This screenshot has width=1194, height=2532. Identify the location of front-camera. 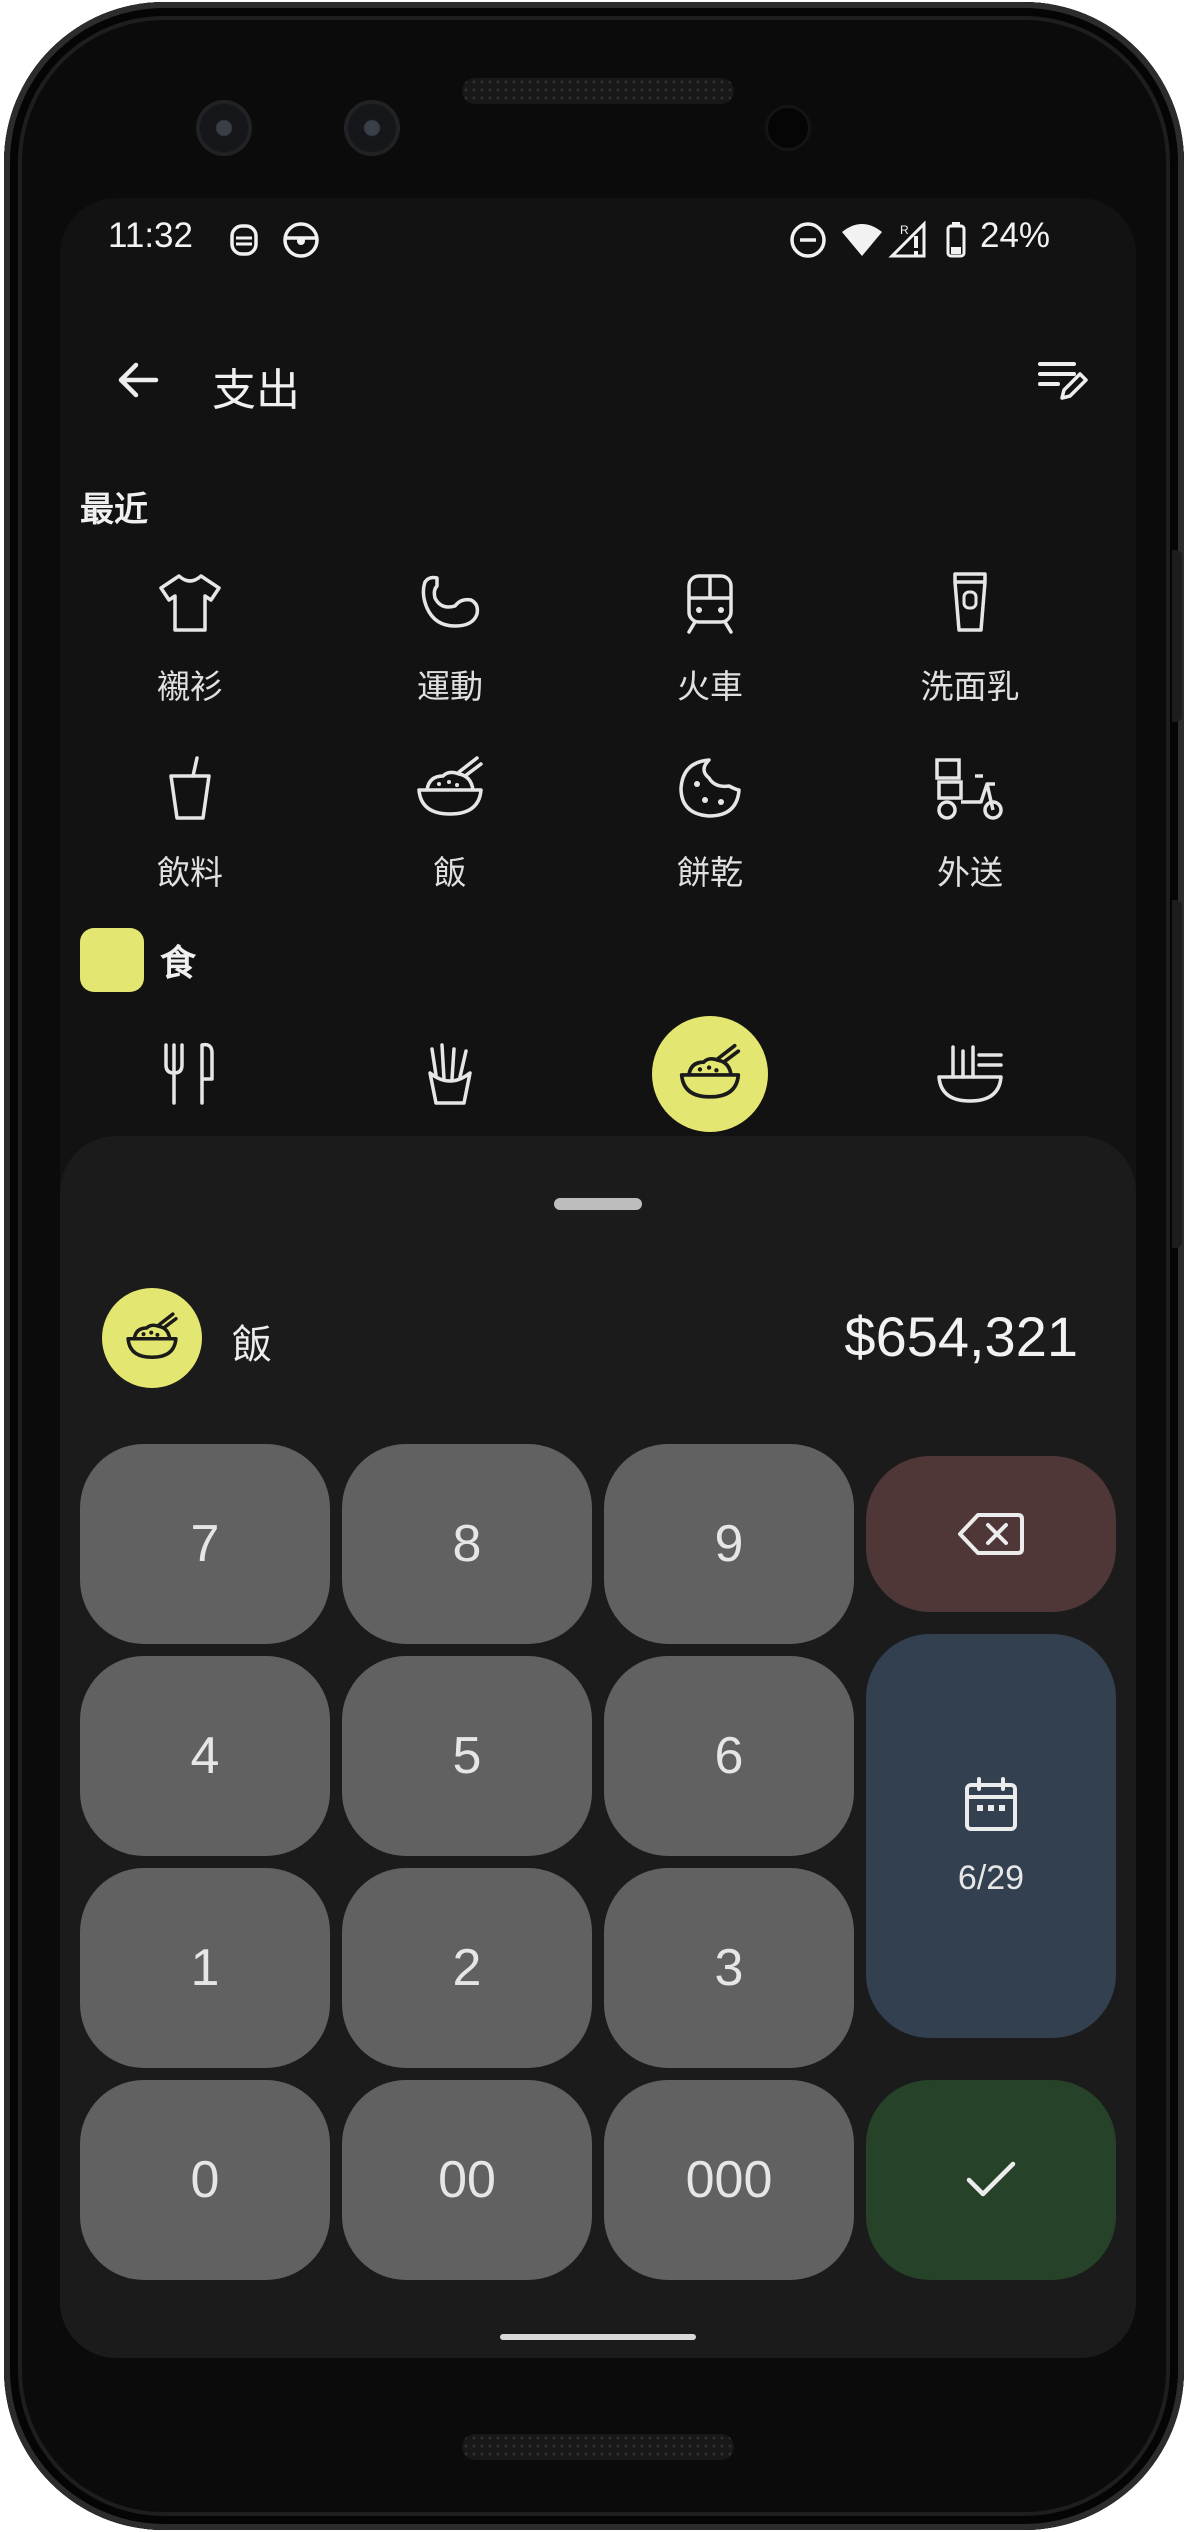
(224, 128).